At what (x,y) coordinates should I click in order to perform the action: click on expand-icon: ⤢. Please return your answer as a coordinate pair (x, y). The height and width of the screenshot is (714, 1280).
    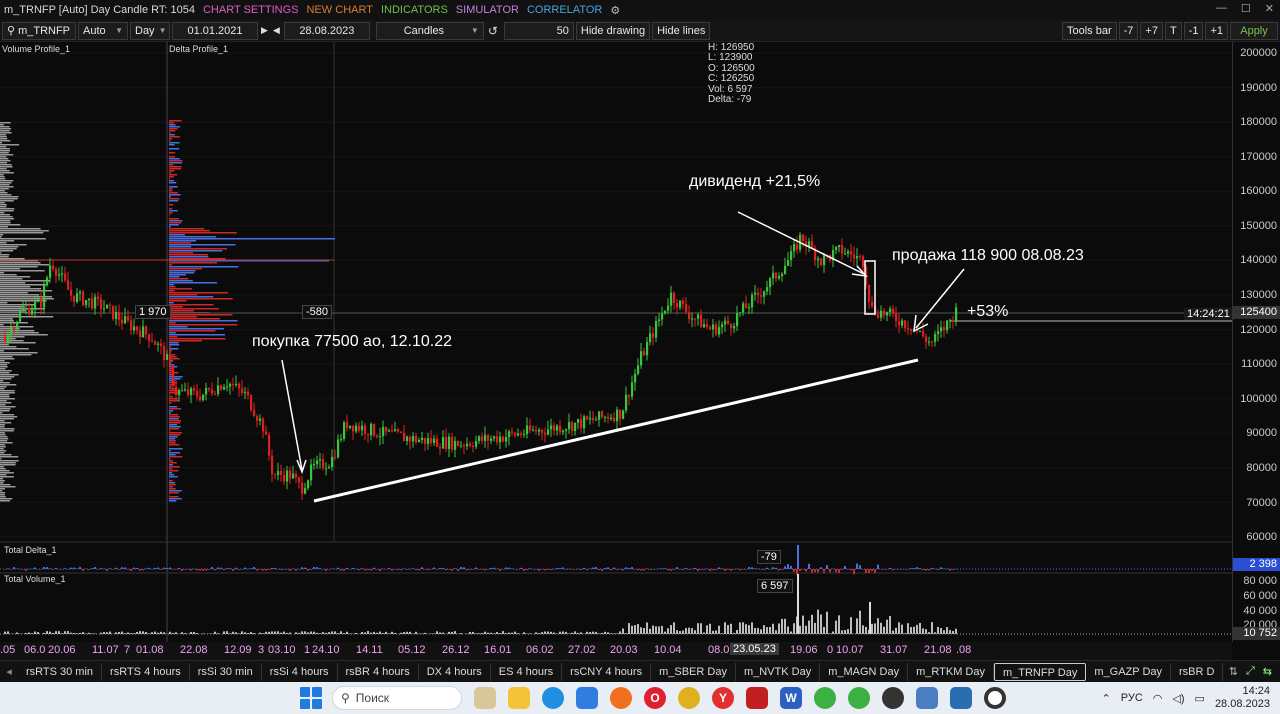
    Looking at the image, I should click on (1250, 671).